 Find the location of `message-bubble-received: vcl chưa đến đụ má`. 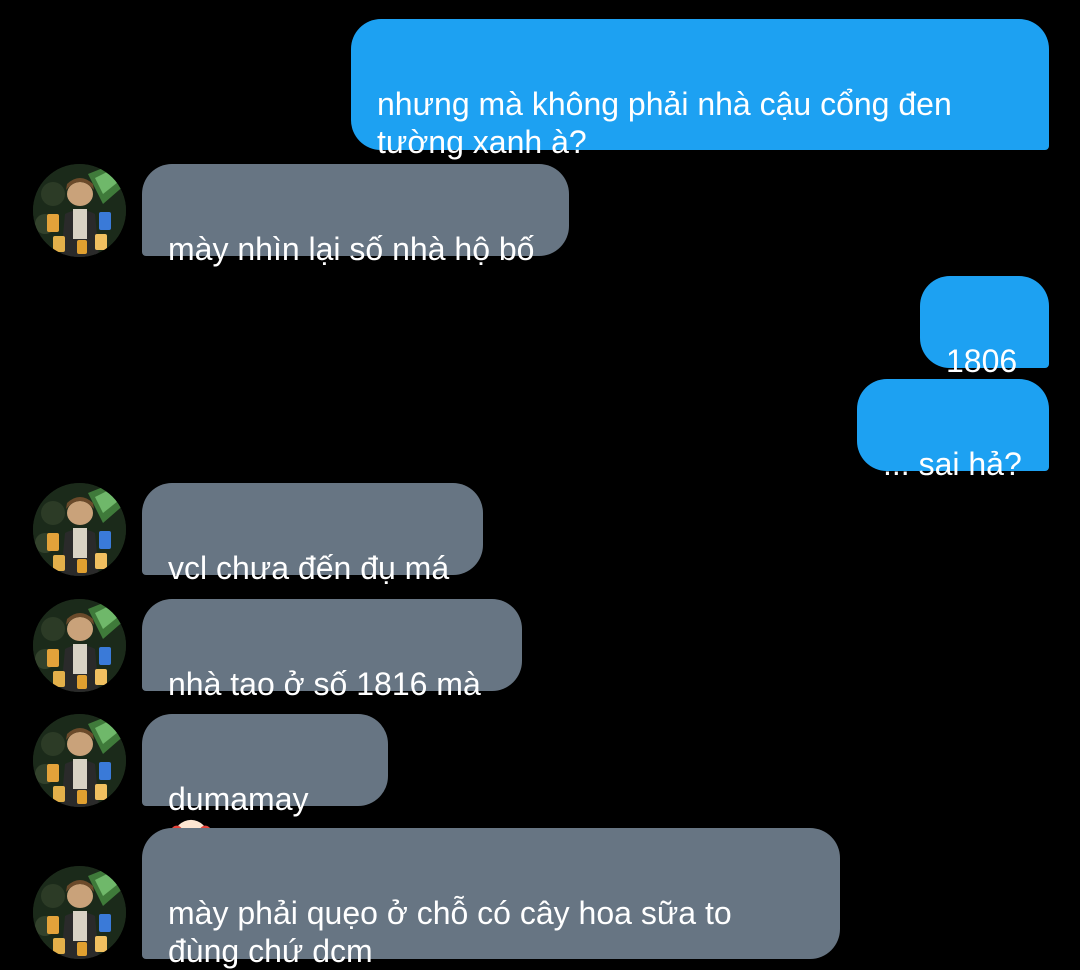

message-bubble-received: vcl chưa đến đụ má is located at coordinates (312, 534).